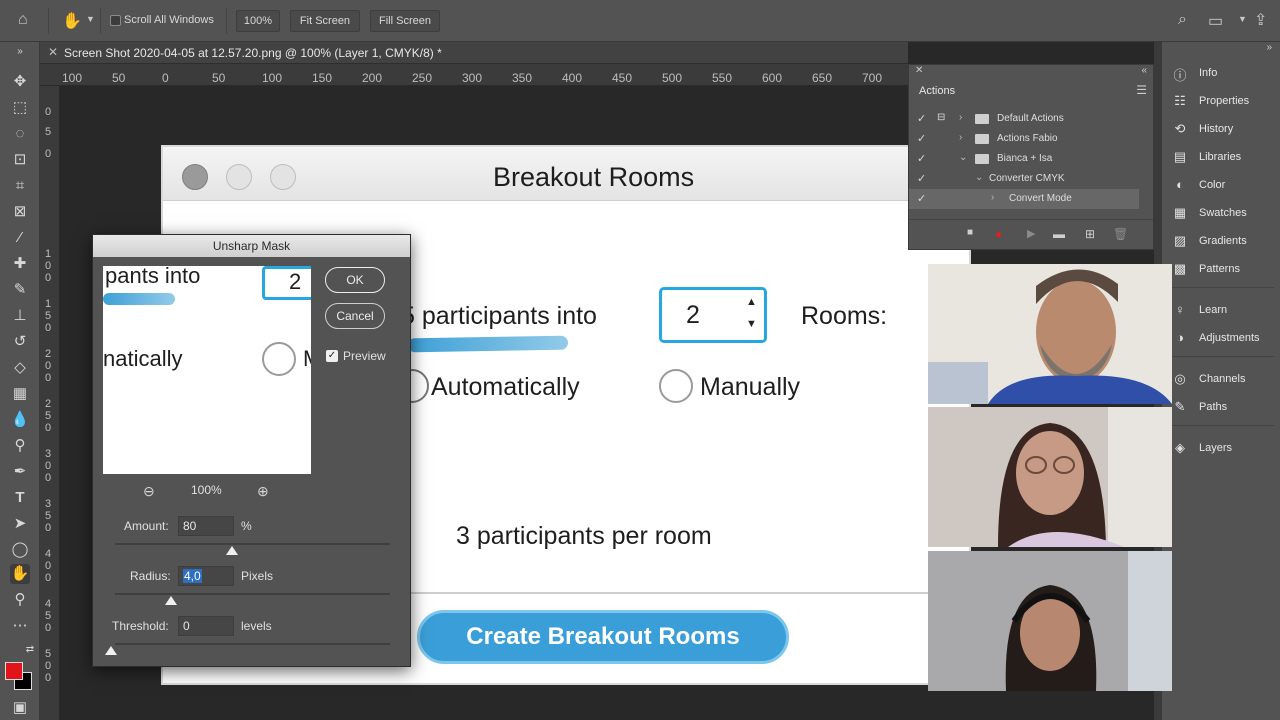 The height and width of the screenshot is (720, 1280). Describe the element at coordinates (20, 212) in the screenshot. I see `frame-tool-icon: ⊠` at that location.